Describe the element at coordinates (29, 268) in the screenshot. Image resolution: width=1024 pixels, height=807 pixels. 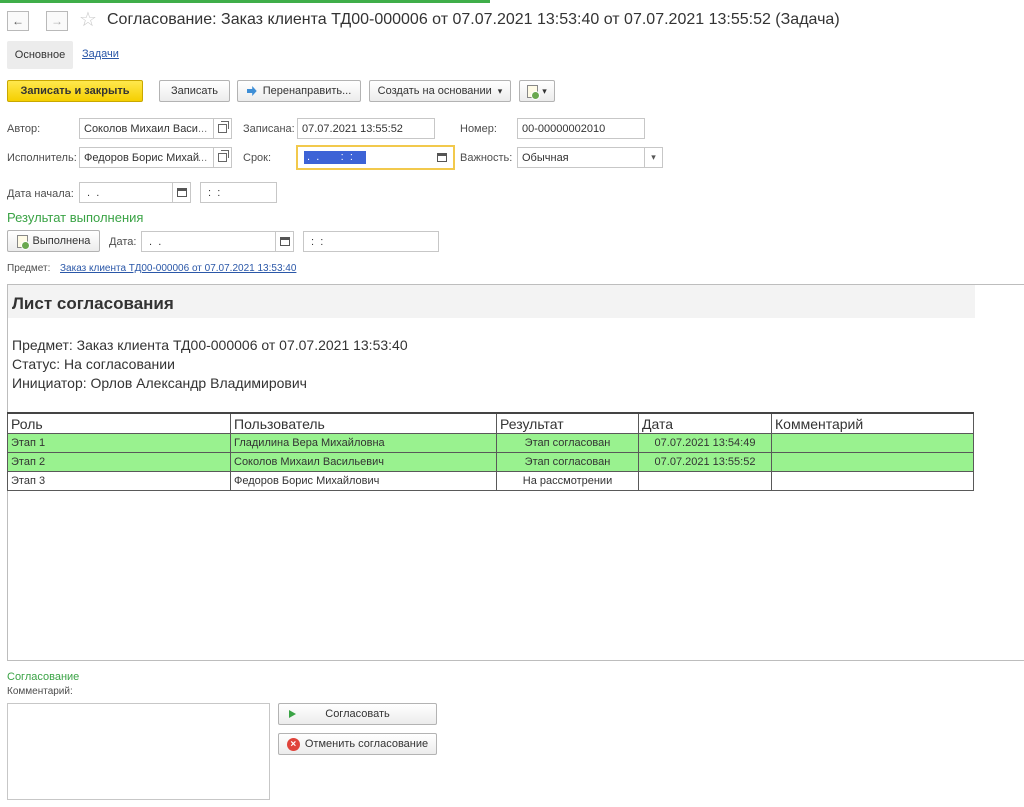
I see `subject-label: Предмет:` at that location.